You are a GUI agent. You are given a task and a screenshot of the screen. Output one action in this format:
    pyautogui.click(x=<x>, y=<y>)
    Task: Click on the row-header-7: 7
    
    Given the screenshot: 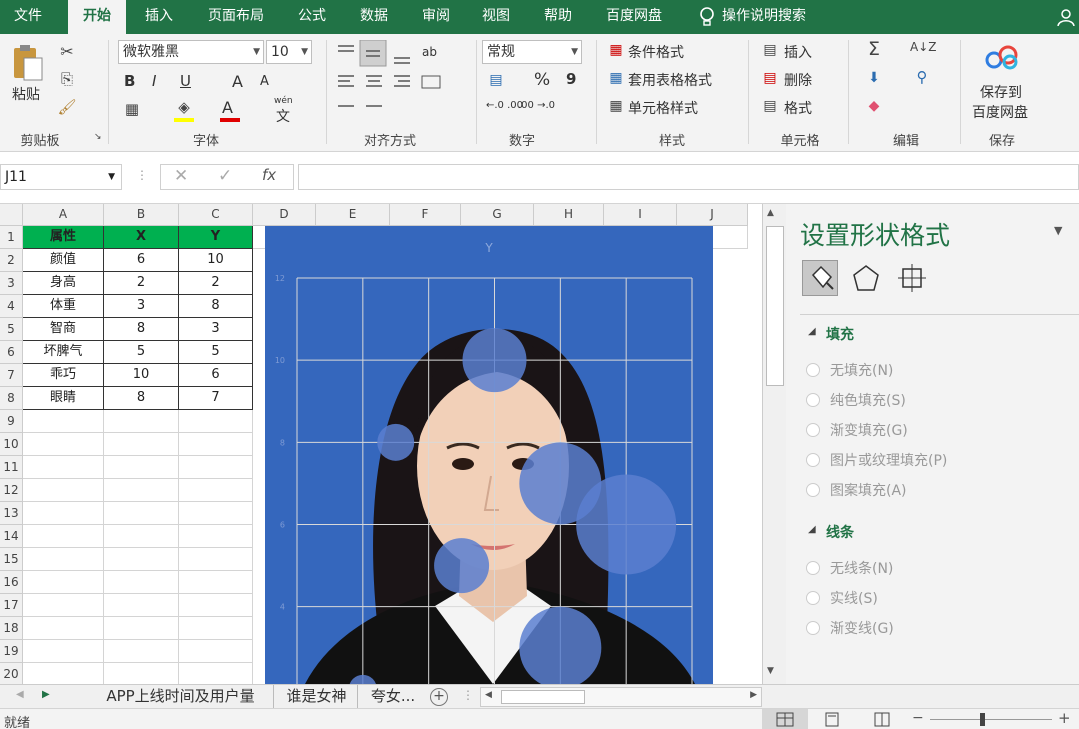 What is the action you would take?
    pyautogui.click(x=11, y=375)
    